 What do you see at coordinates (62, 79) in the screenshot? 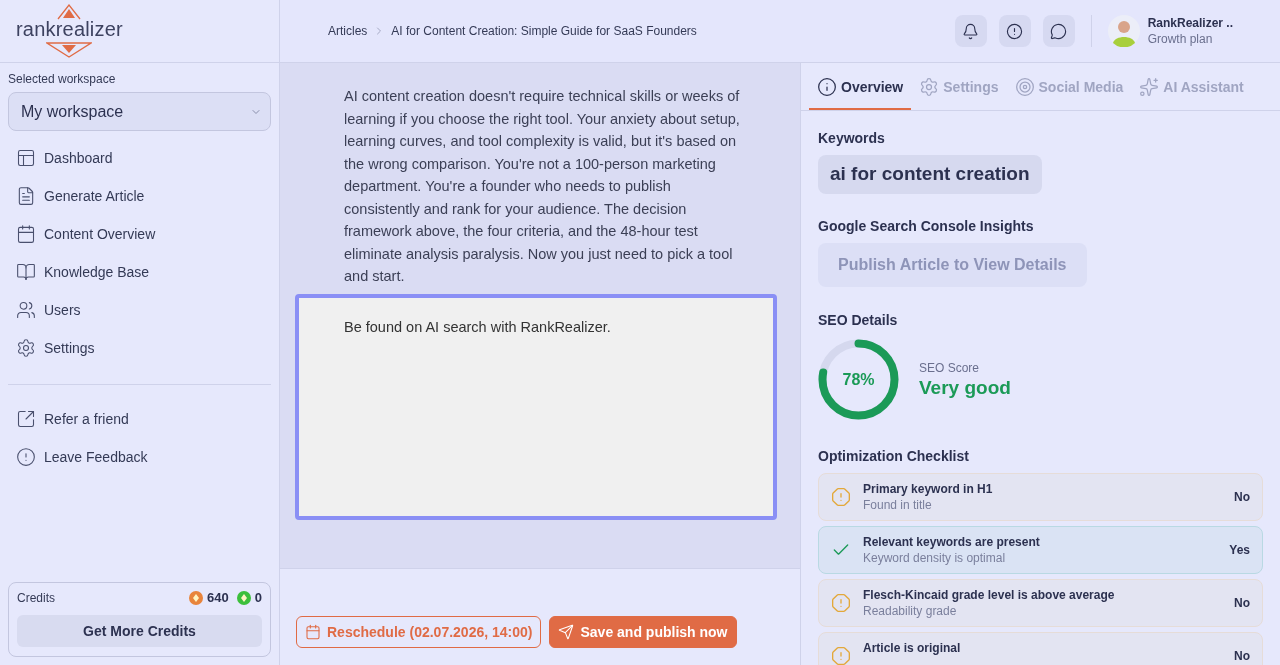
I see `workspace-label: Selected workspace` at bounding box center [62, 79].